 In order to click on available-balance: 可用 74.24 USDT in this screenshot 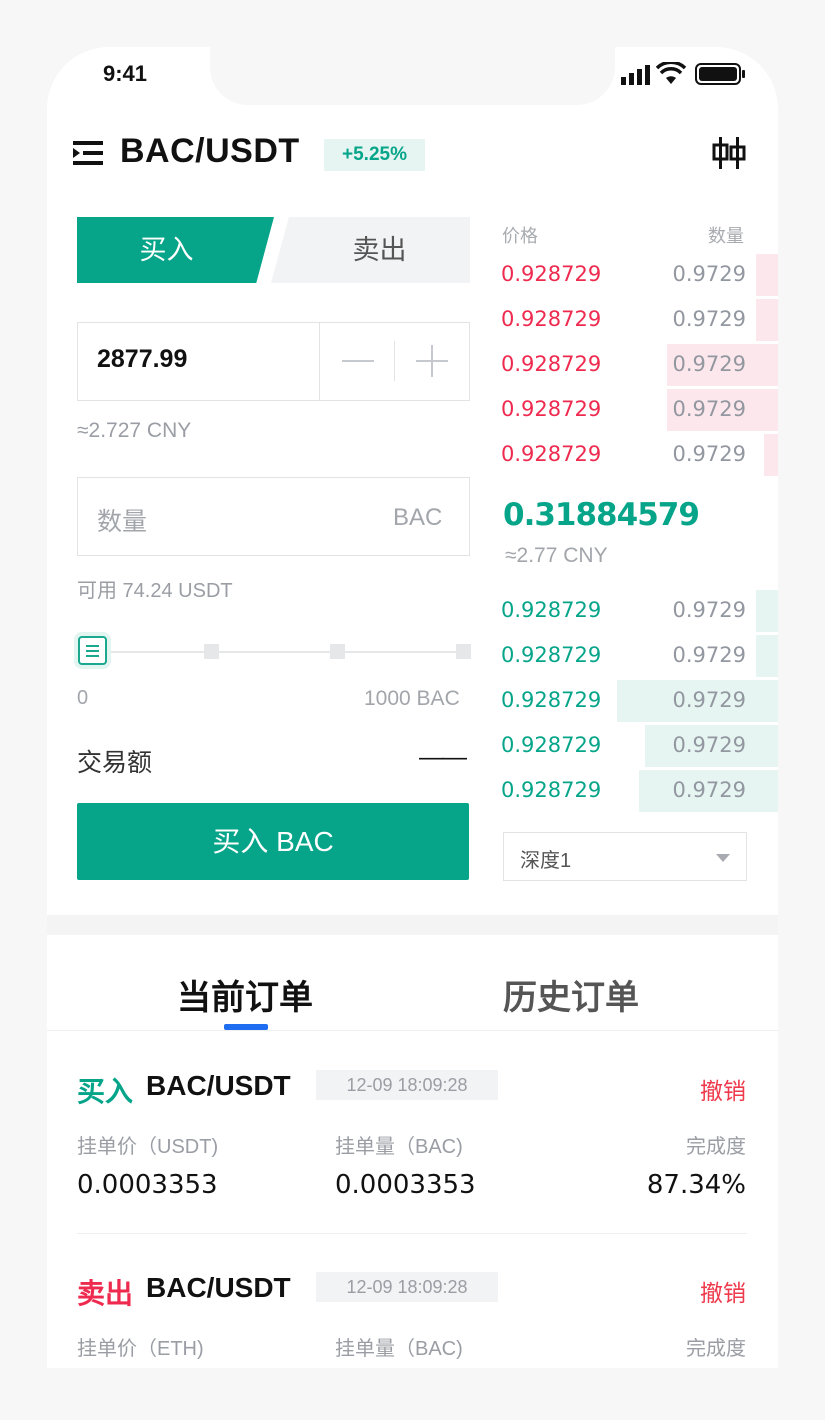, I will do `click(155, 591)`.